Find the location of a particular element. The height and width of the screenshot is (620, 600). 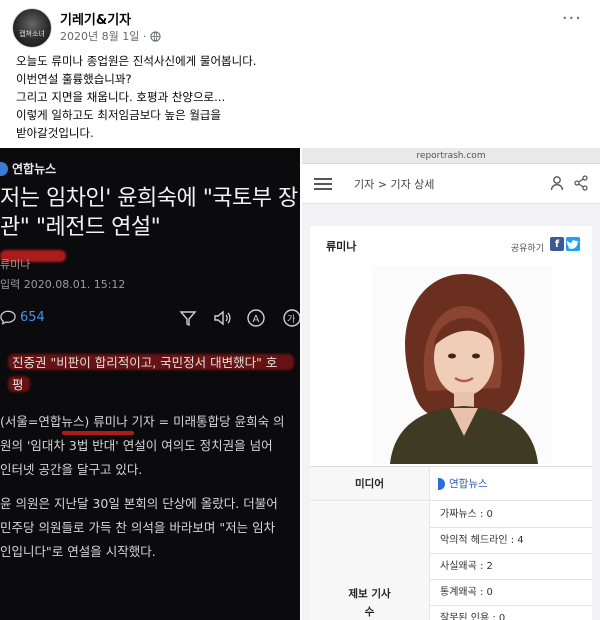

report-label-line: 제보 기사 is located at coordinates (369, 594).